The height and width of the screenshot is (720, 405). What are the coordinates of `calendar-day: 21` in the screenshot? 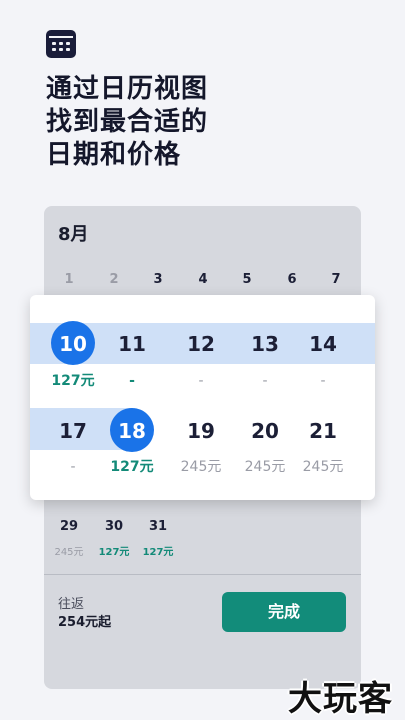 It's located at (323, 431).